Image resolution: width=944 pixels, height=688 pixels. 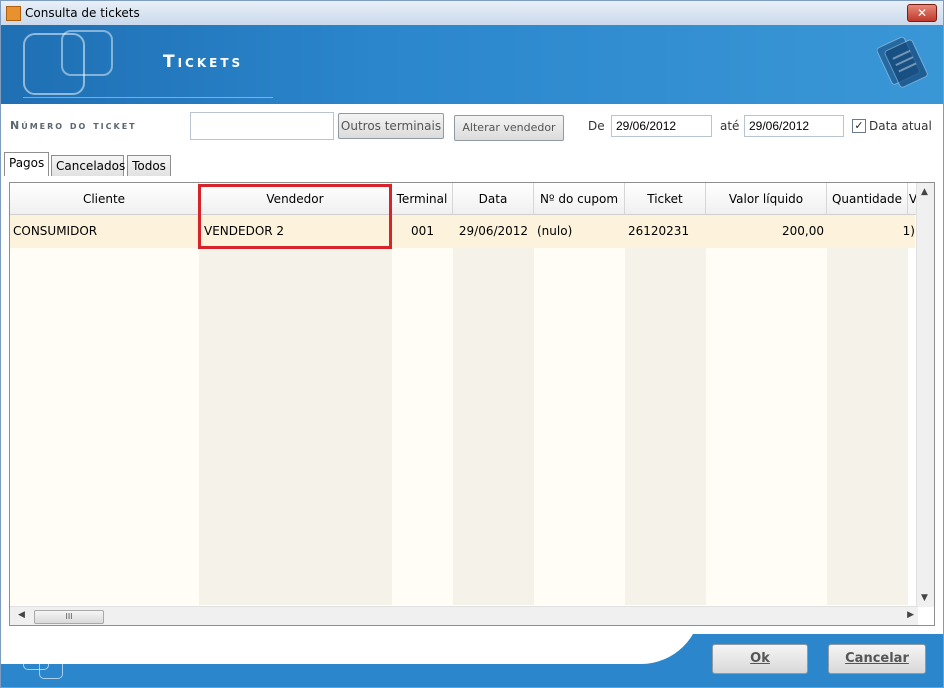 What do you see at coordinates (859, 126) in the screenshot?
I see `current-date-checkbox: ✓` at bounding box center [859, 126].